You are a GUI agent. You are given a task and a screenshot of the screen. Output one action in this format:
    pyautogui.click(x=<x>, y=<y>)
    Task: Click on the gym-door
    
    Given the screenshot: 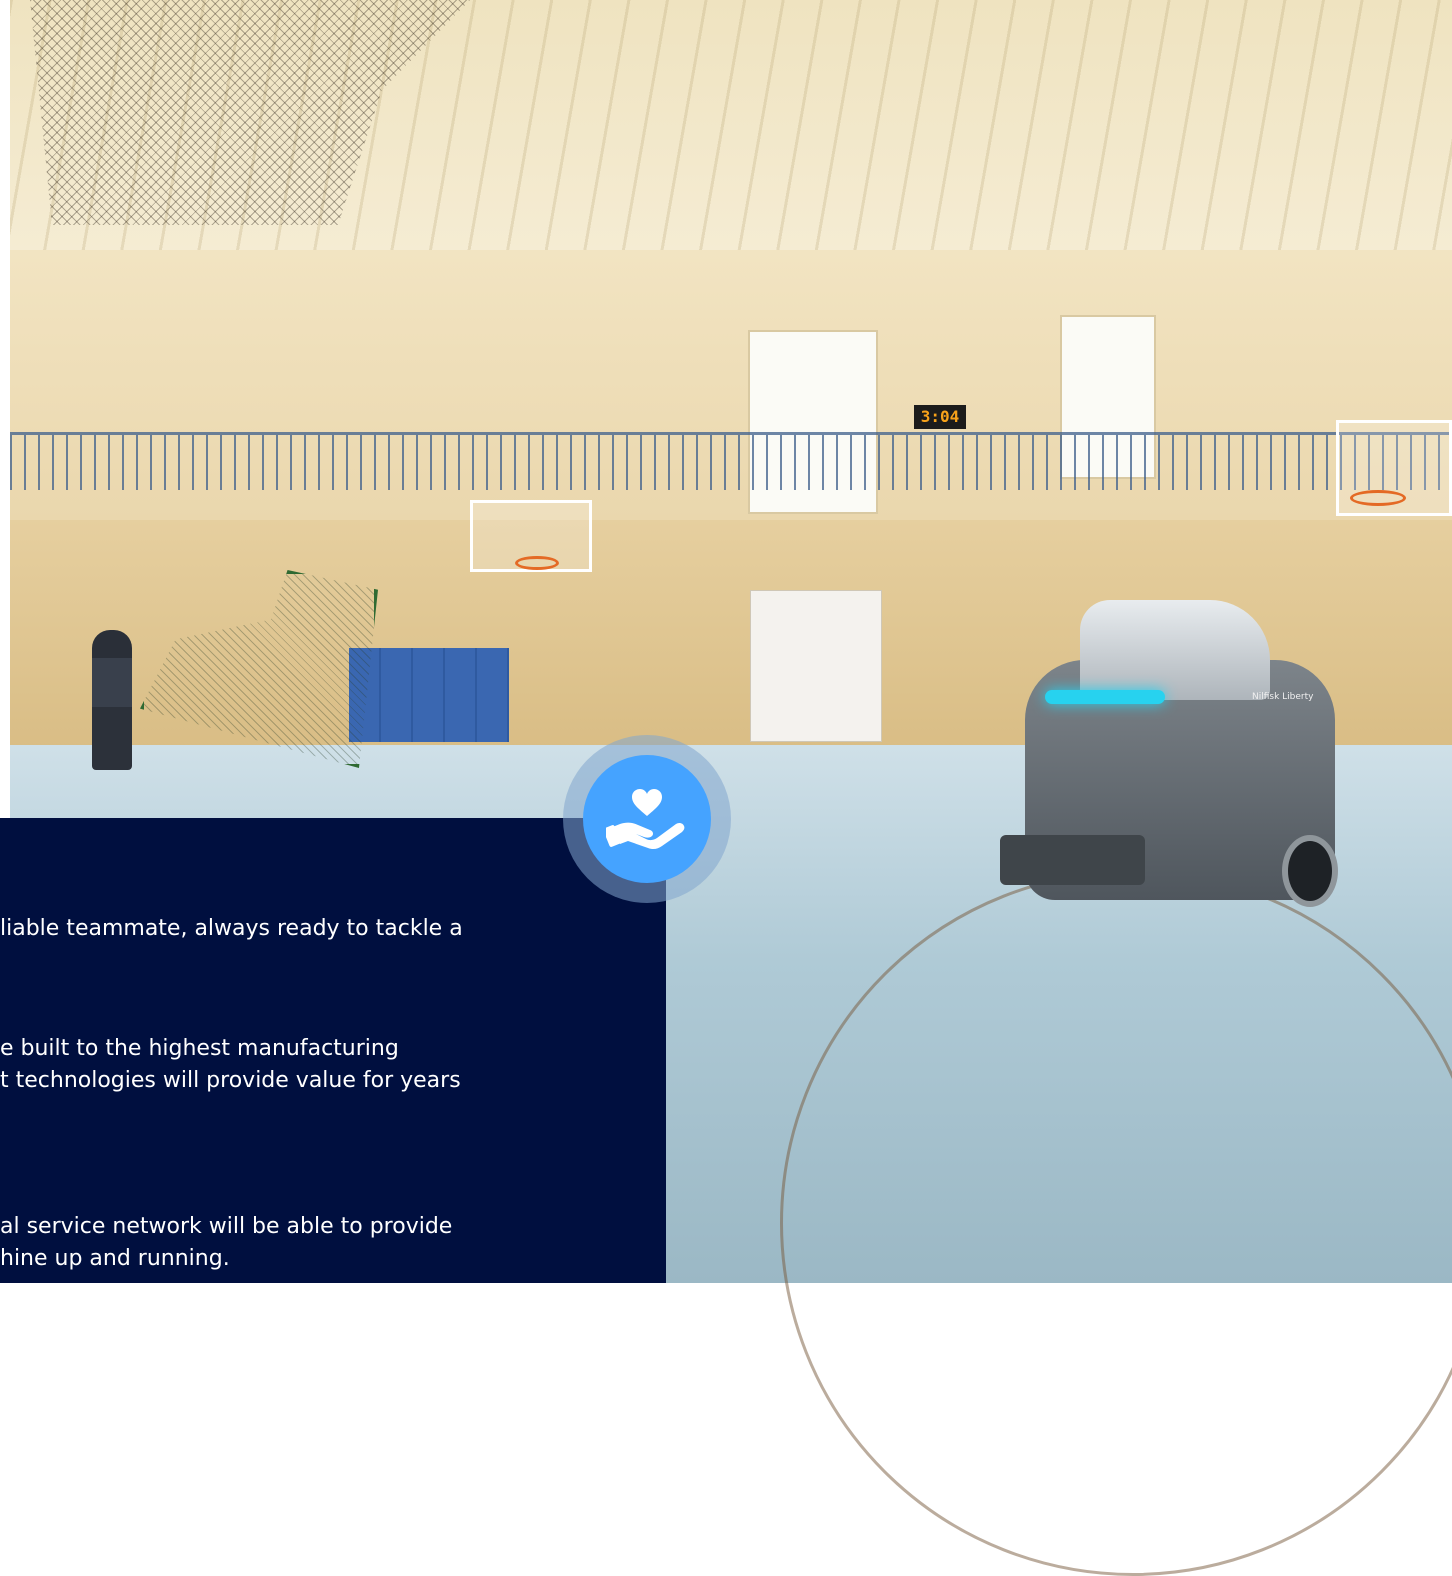 What is the action you would take?
    pyautogui.click(x=816, y=666)
    